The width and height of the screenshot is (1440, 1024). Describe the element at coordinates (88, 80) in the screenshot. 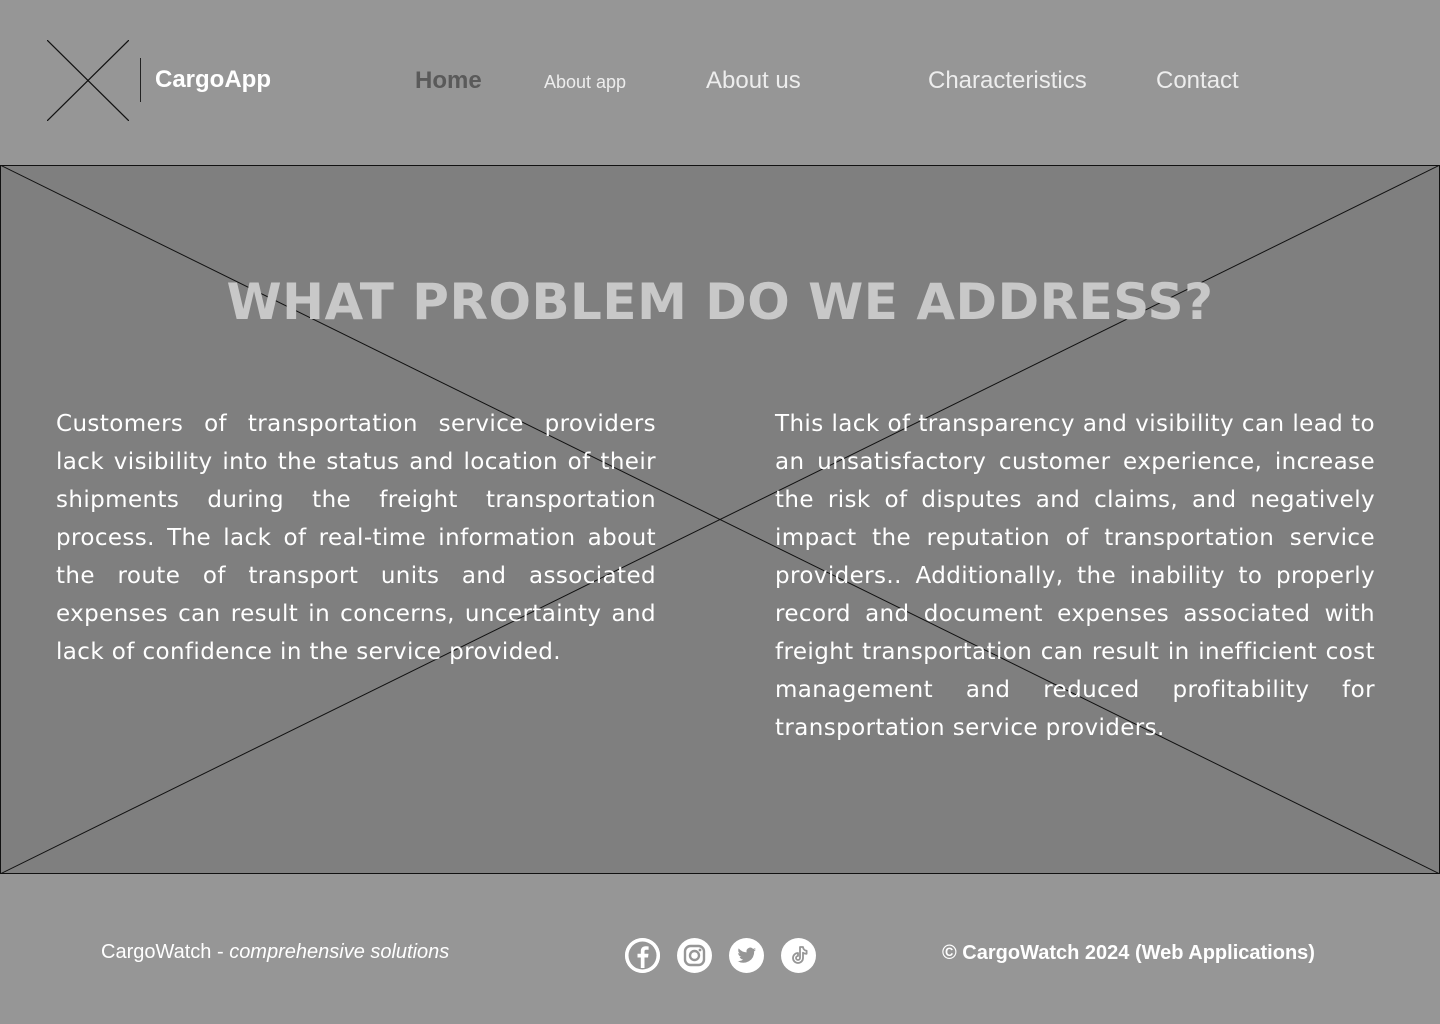

I see `logo-placeholder-icon` at that location.